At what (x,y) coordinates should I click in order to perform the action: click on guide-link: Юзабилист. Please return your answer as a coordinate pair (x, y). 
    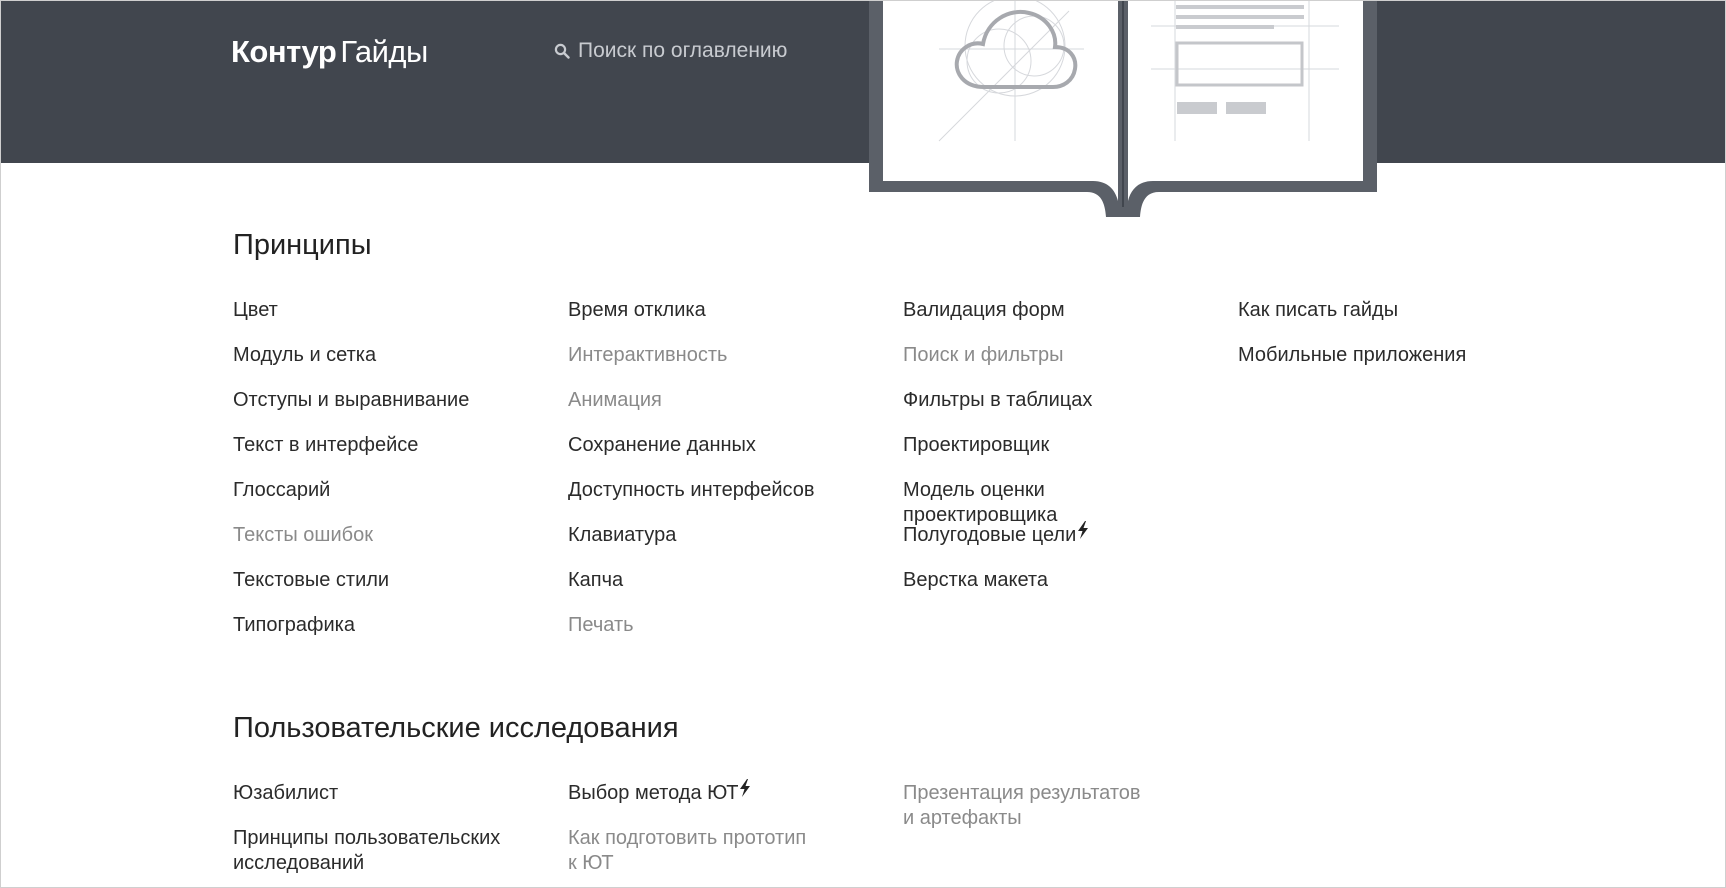
    Looking at the image, I should click on (393, 793).